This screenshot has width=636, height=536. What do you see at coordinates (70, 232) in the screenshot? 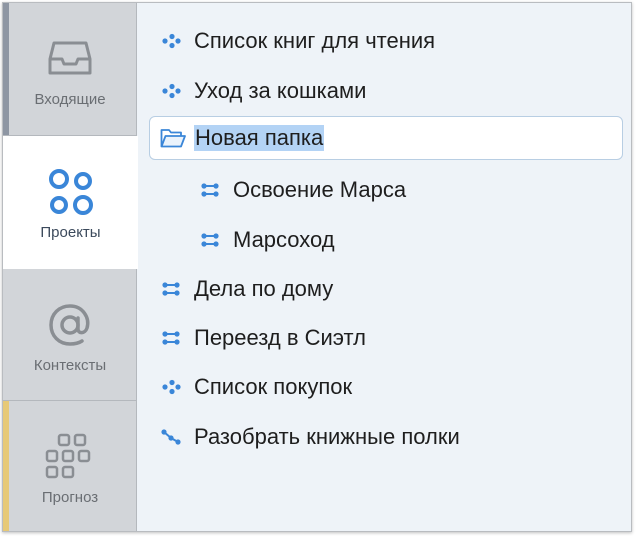
I see `tab-projects-label: Проекты` at bounding box center [70, 232].